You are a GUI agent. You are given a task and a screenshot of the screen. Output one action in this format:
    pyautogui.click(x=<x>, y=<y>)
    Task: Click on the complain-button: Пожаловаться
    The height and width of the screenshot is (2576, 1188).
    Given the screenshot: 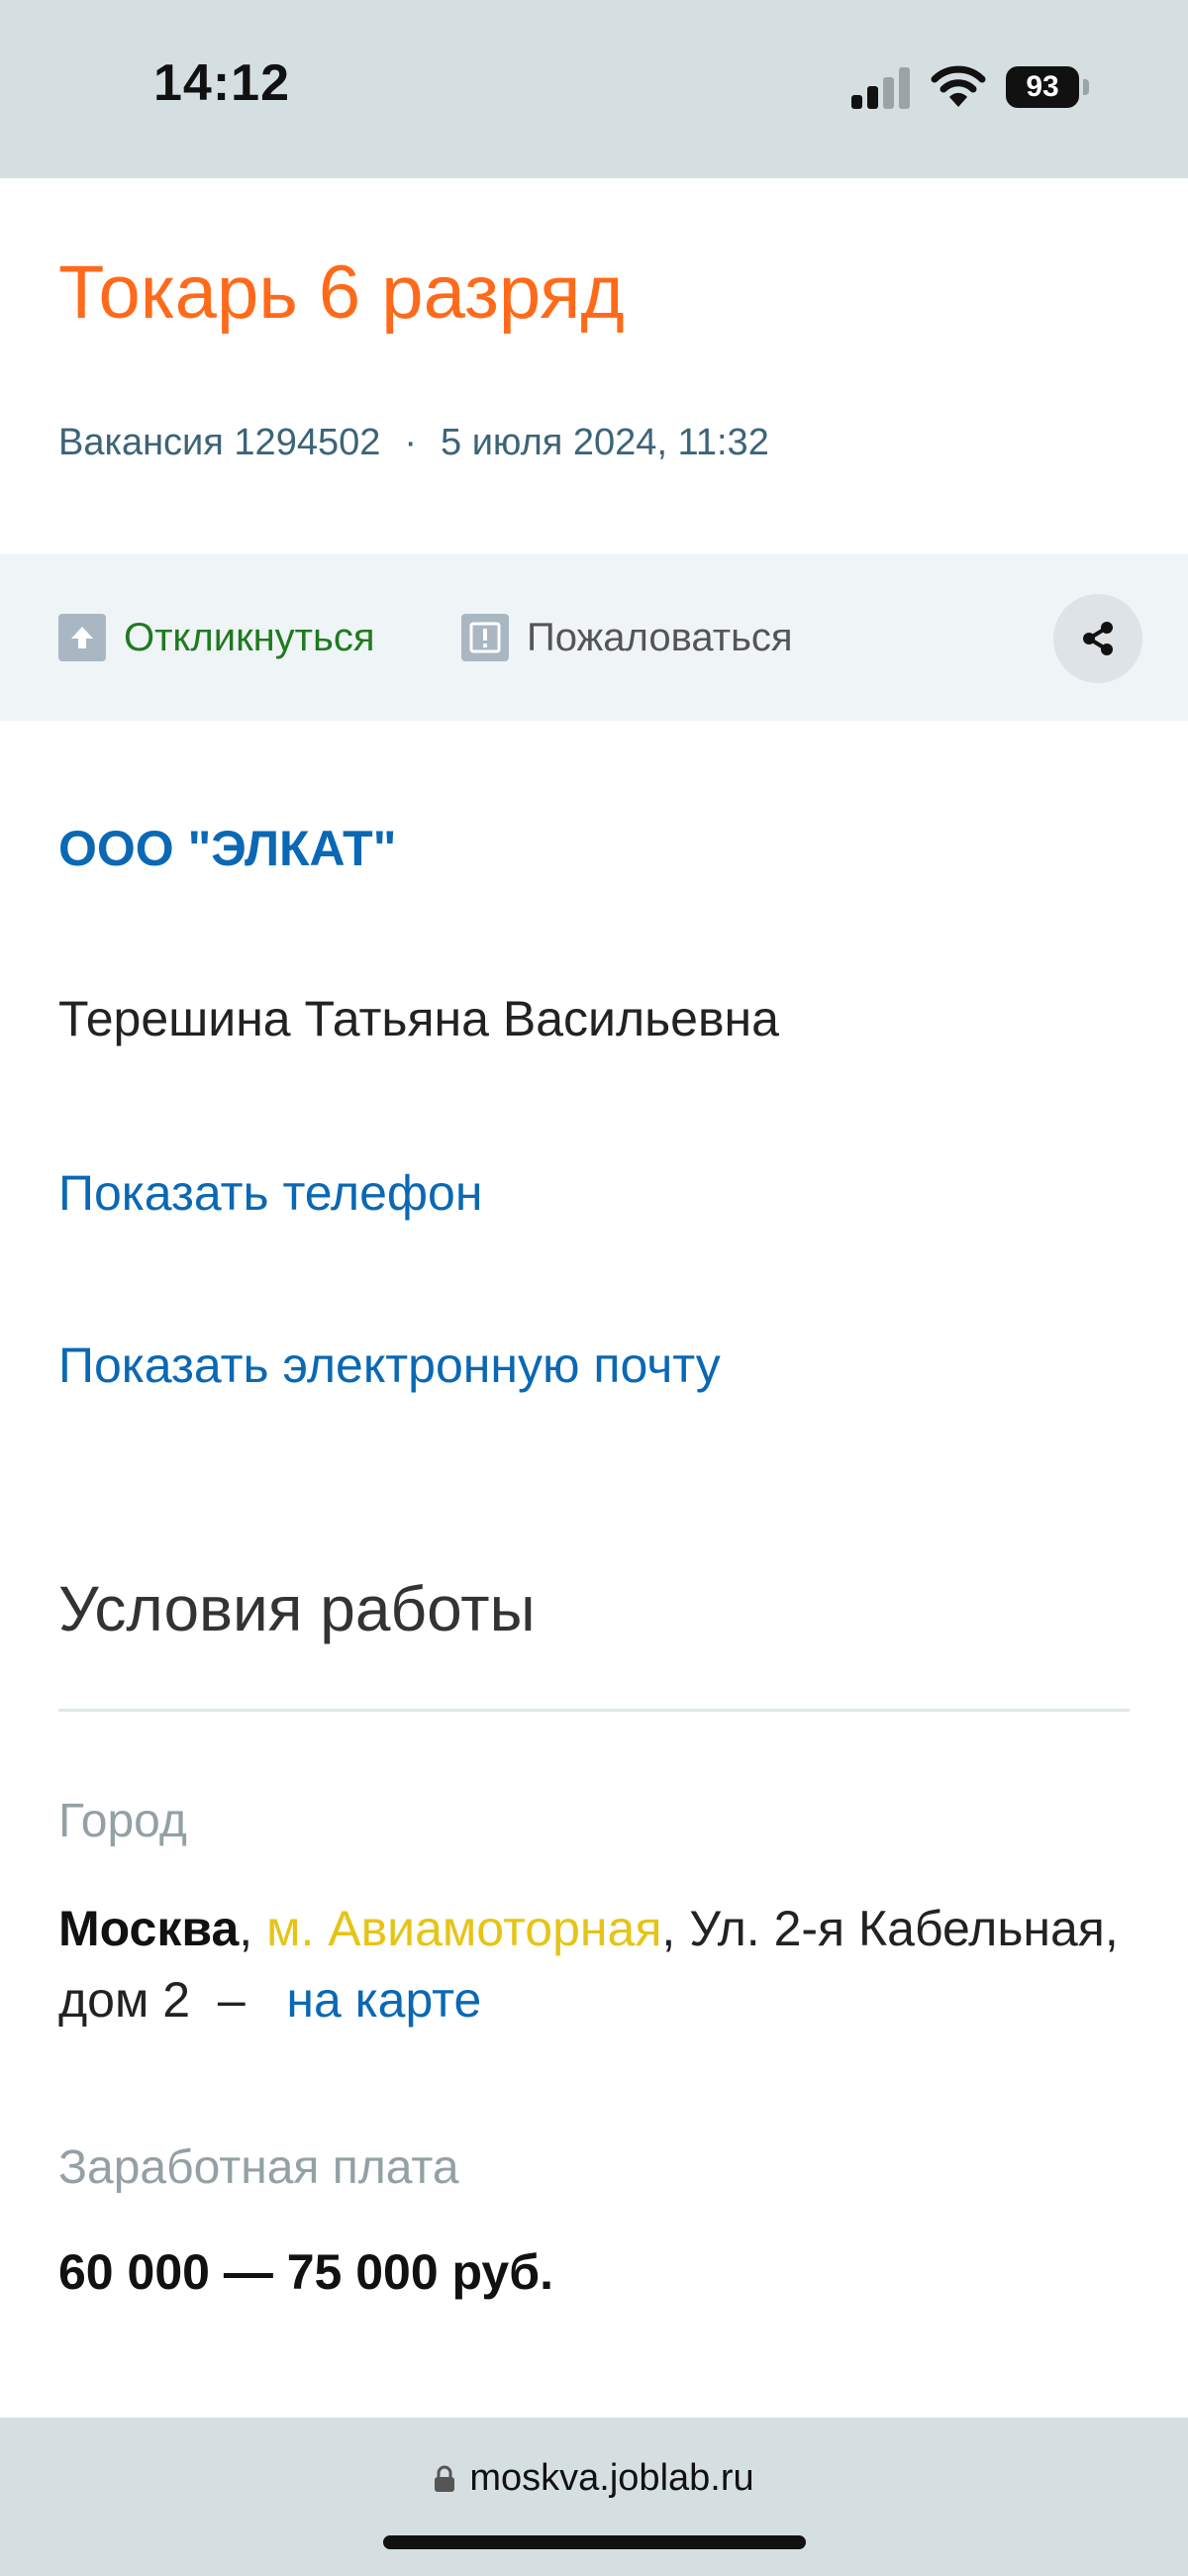 What is the action you would take?
    pyautogui.click(x=627, y=637)
    